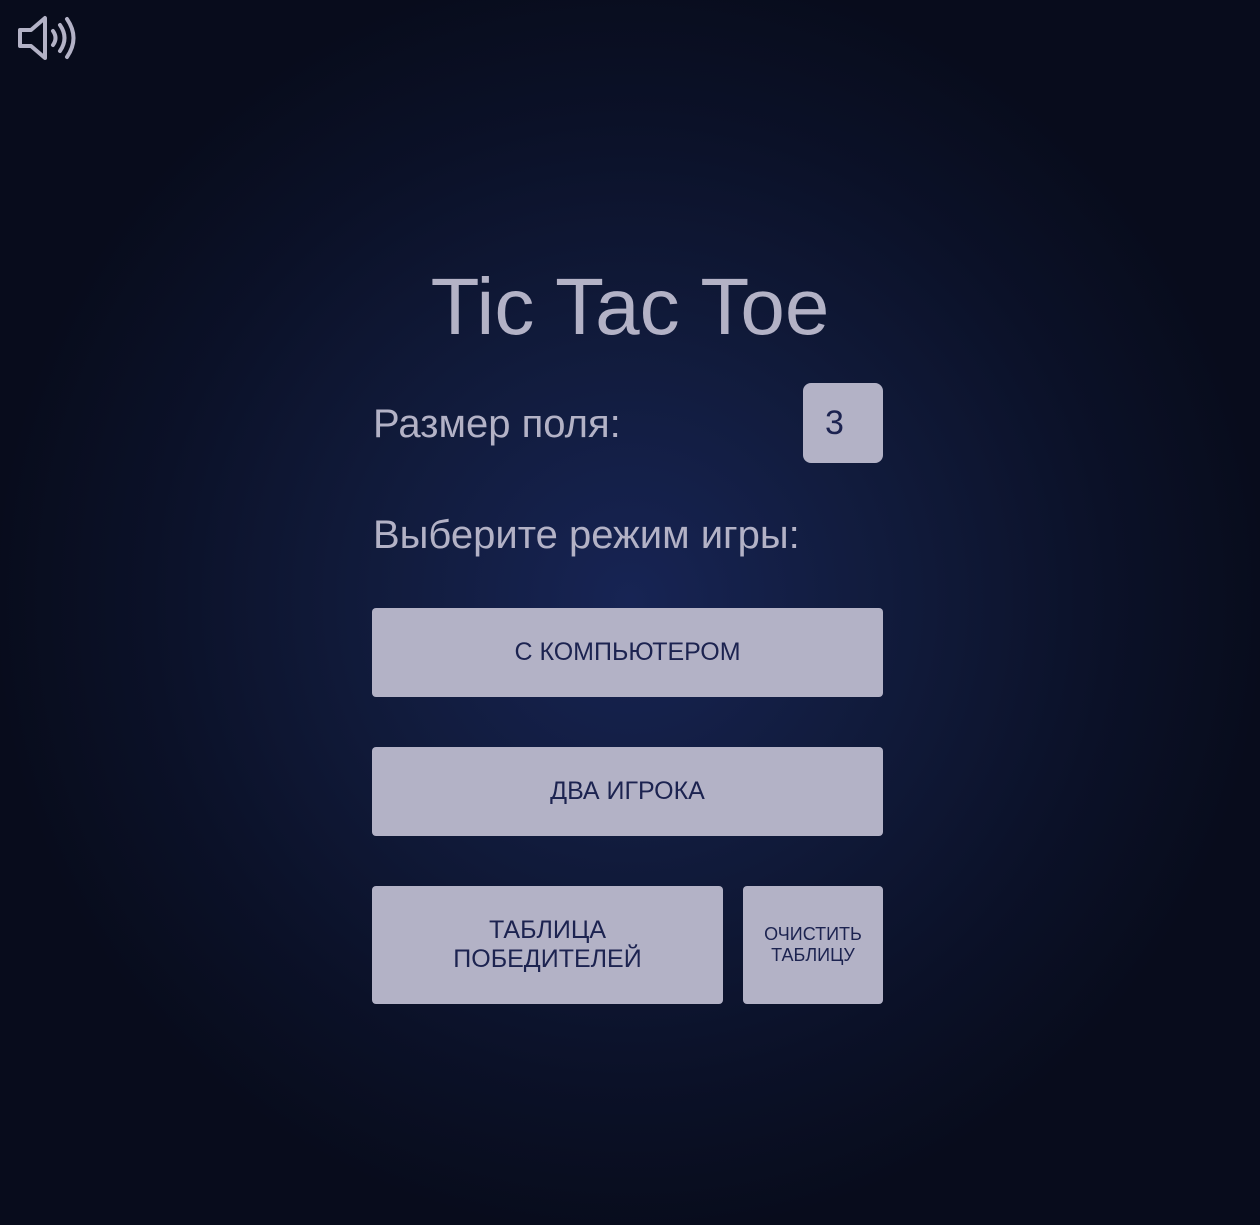  What do you see at coordinates (813, 934) in the screenshot?
I see `clear-table-button-label-line1: ОЧИСТИТЬ` at bounding box center [813, 934].